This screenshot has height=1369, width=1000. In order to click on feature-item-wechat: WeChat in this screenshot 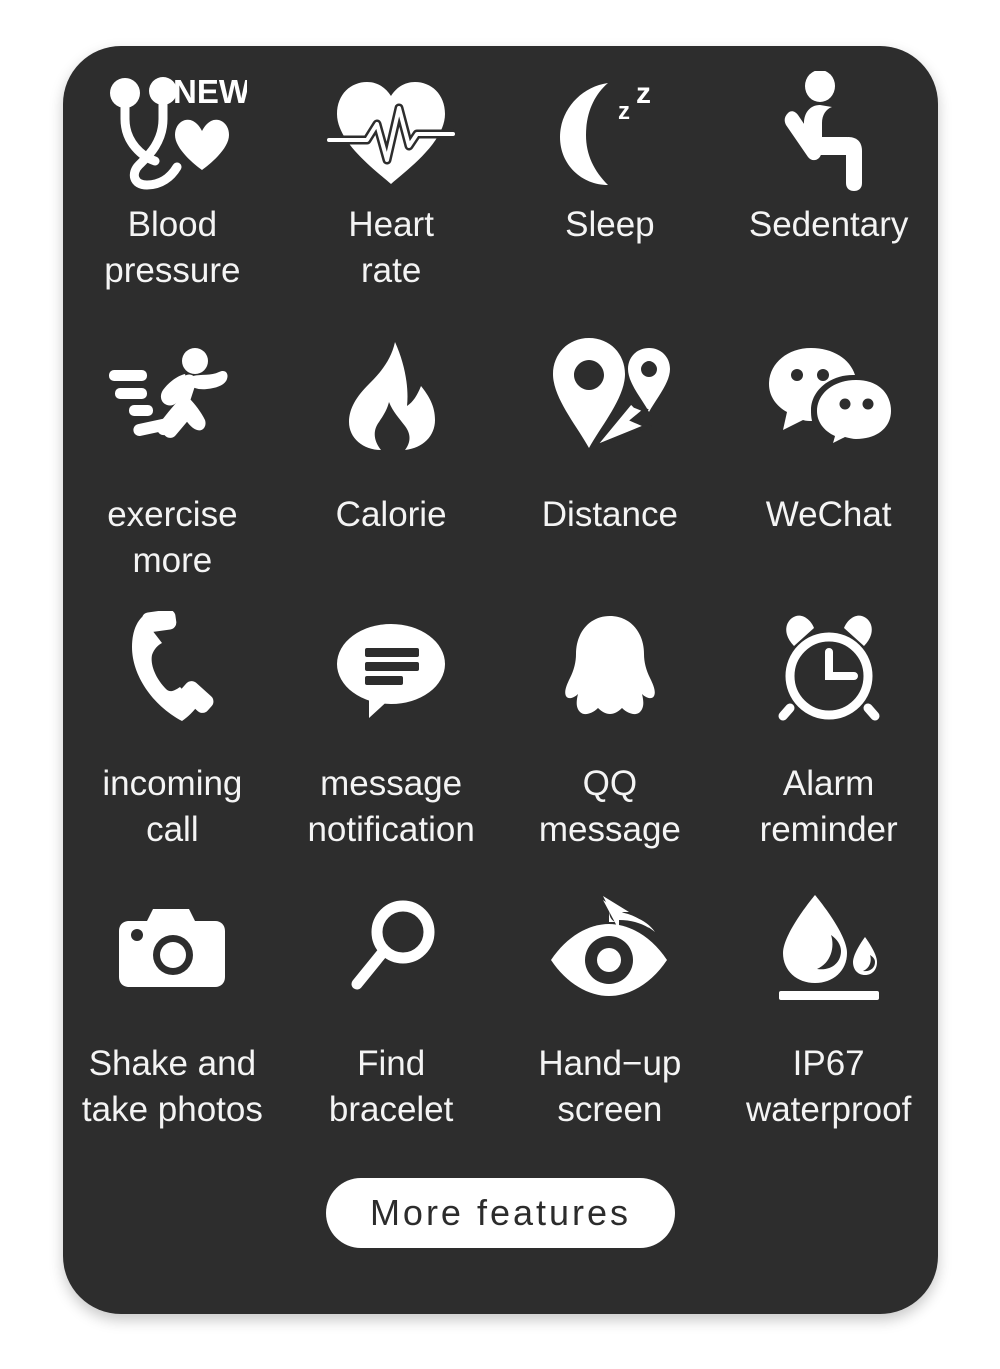, I will do `click(828, 463)`.